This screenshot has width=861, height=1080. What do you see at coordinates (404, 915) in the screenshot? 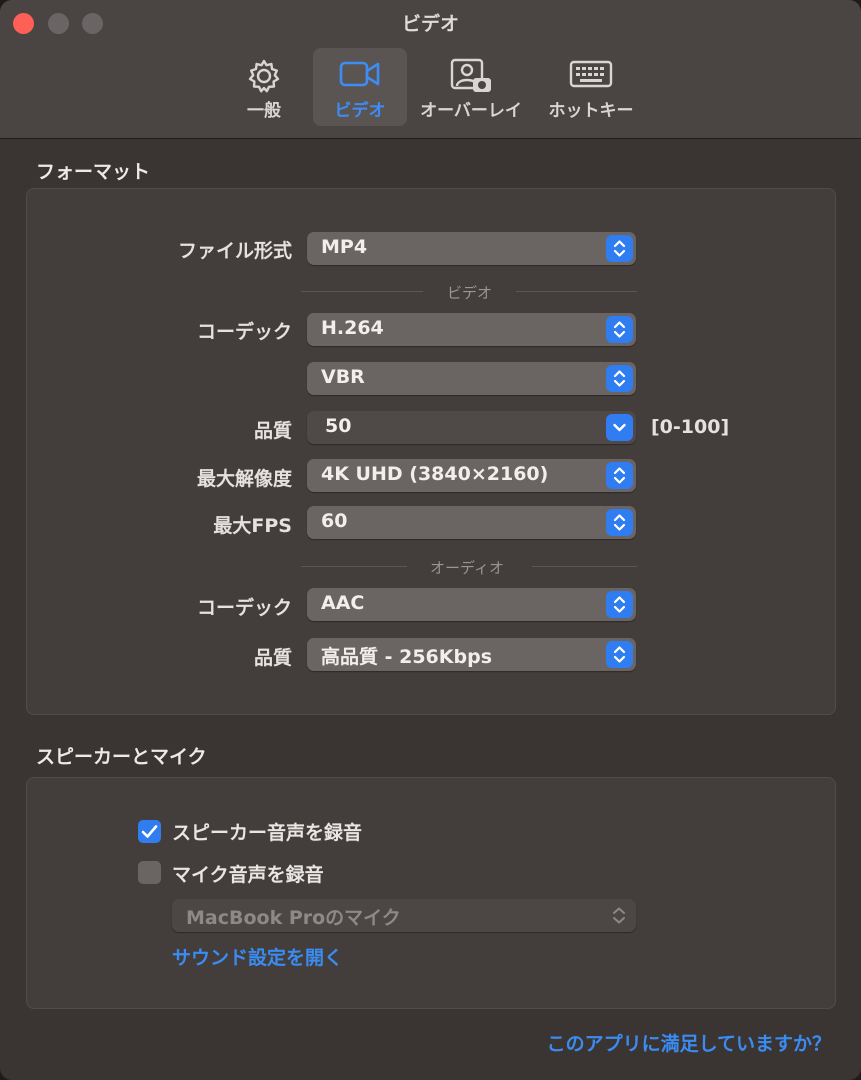
I see `mic-device-select: MacBook Proのマイク` at bounding box center [404, 915].